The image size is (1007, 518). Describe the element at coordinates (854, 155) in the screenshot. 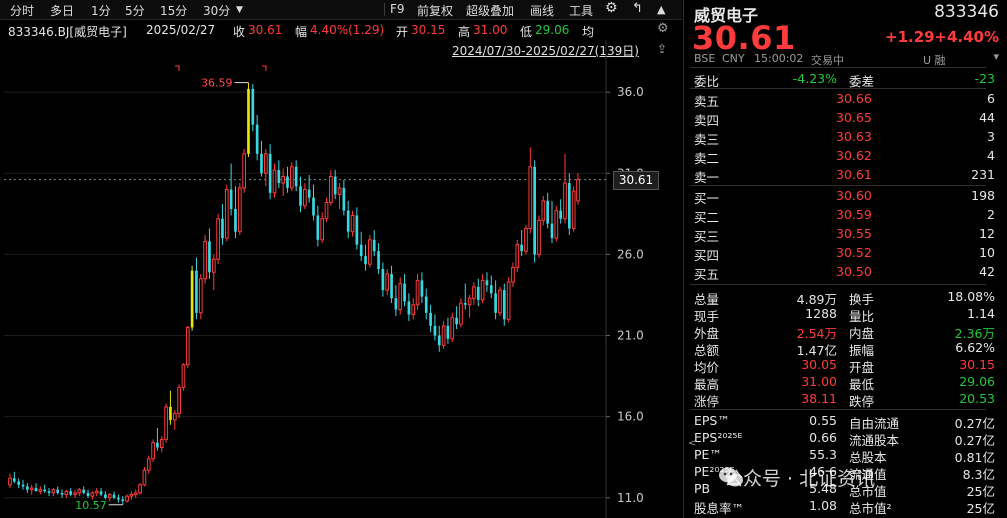

I see `ask-price: 30.62` at that location.